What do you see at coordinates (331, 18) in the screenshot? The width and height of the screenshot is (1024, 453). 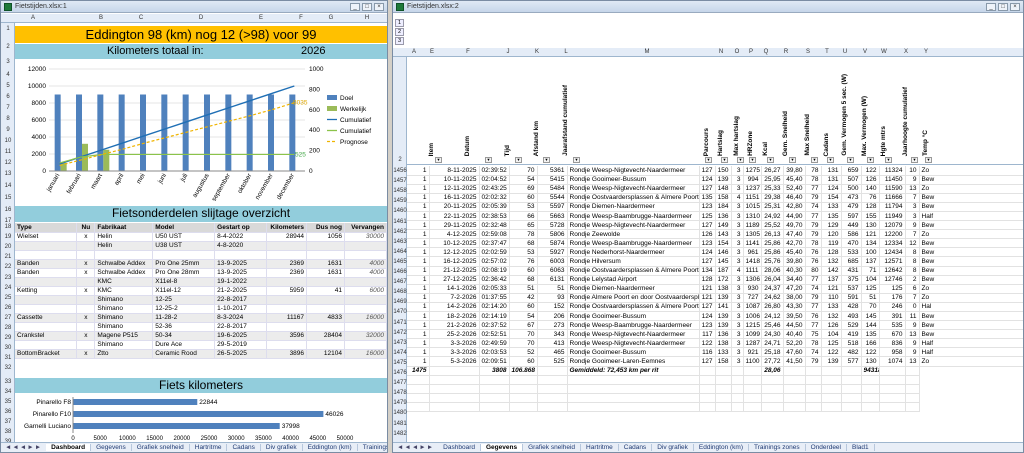 I see `column-header-G: G` at bounding box center [331, 18].